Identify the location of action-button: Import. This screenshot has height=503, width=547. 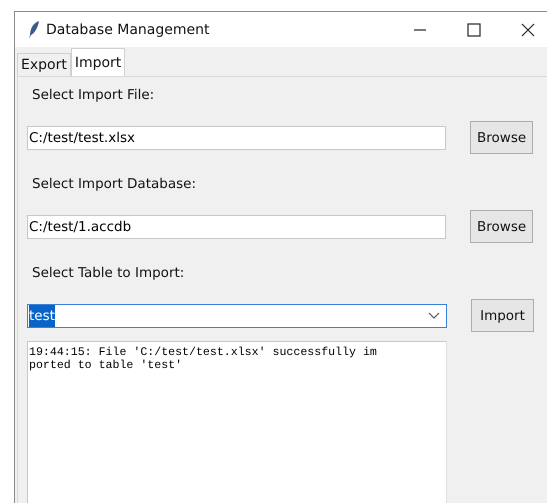
(502, 315).